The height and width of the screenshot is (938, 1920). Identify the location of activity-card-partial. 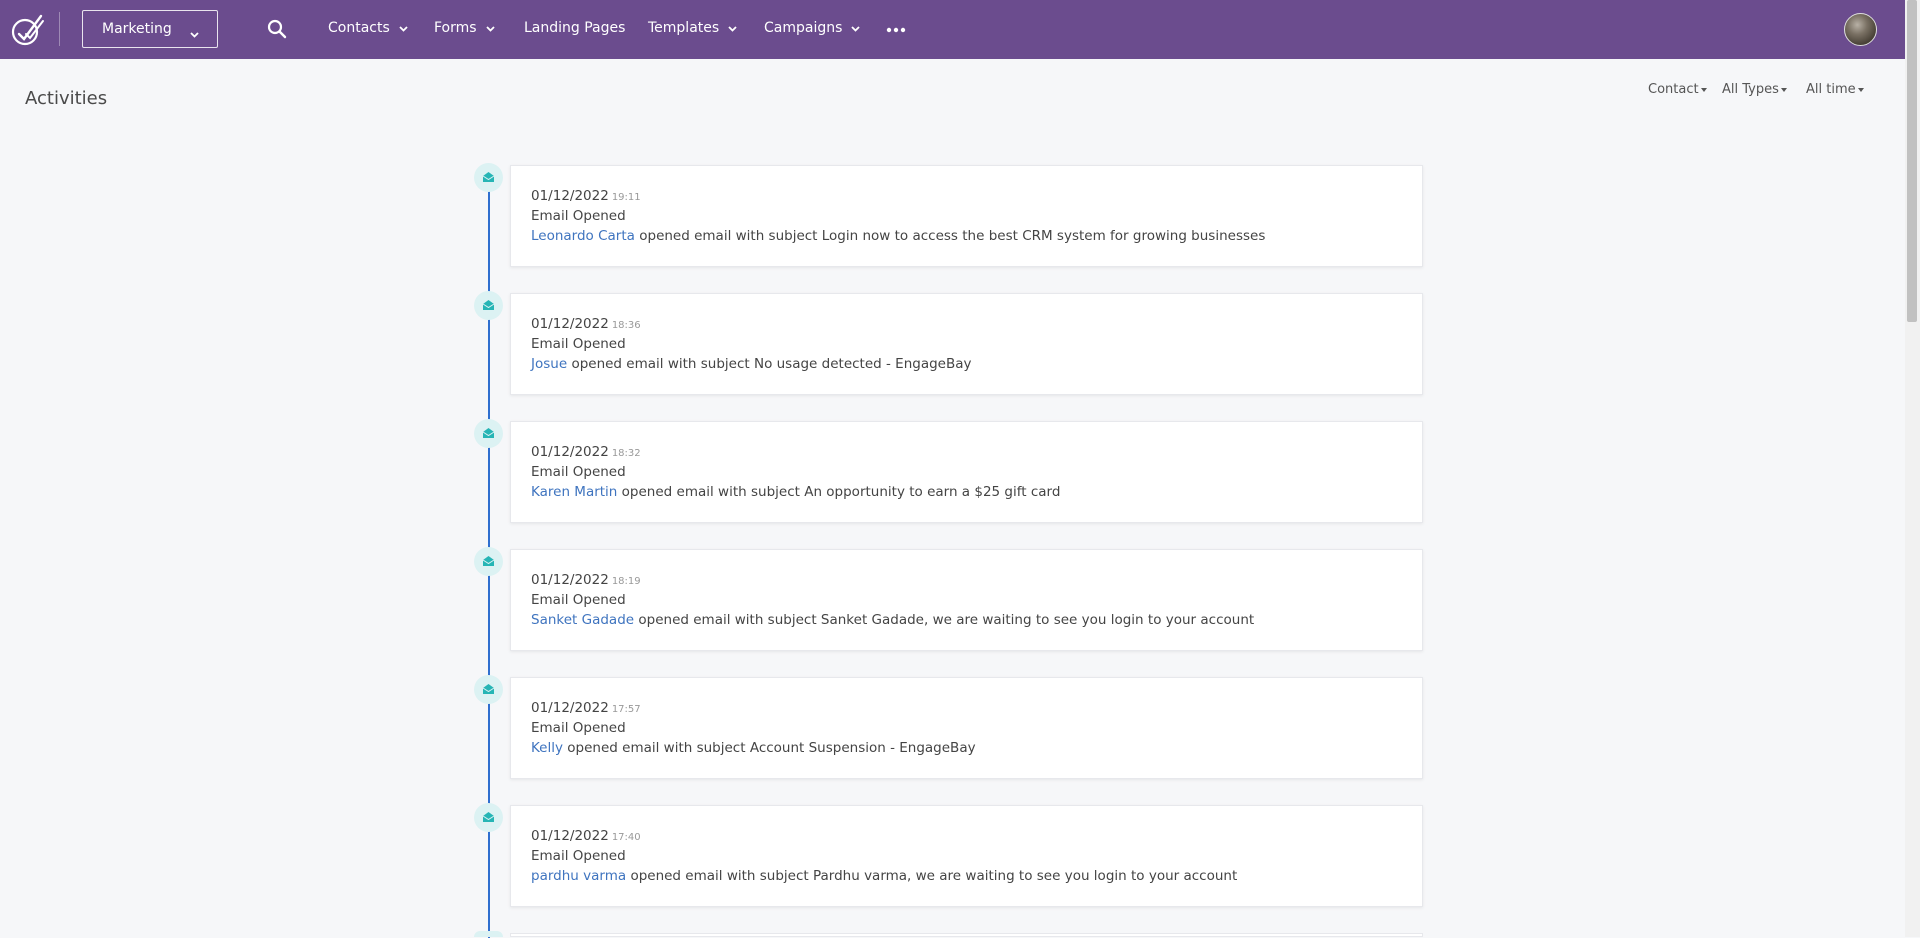
(966, 935).